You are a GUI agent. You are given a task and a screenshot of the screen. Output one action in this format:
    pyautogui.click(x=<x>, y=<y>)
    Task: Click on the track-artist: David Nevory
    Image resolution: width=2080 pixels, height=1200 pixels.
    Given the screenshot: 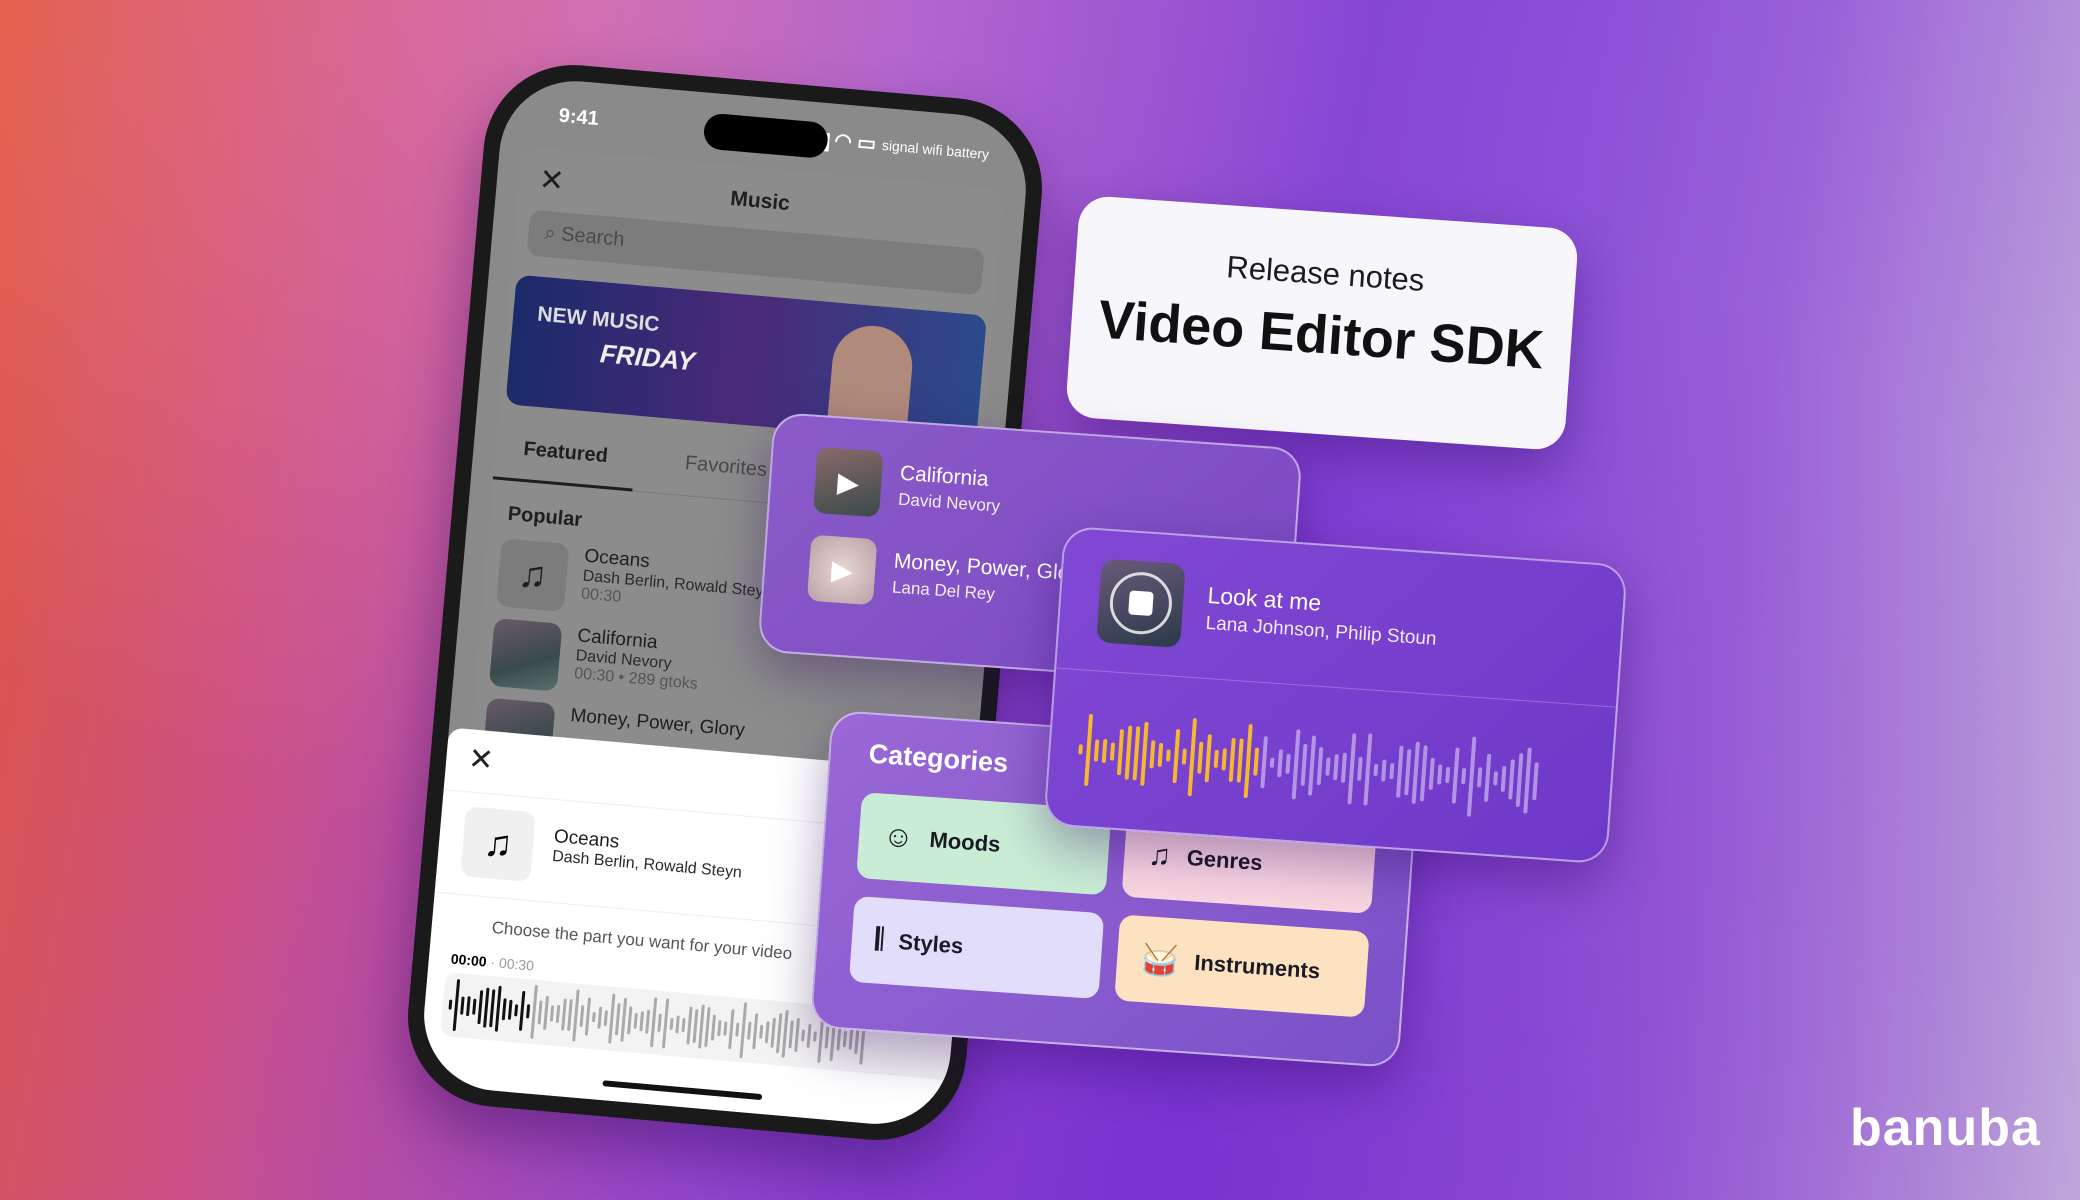 What is the action you would take?
    pyautogui.click(x=949, y=502)
    